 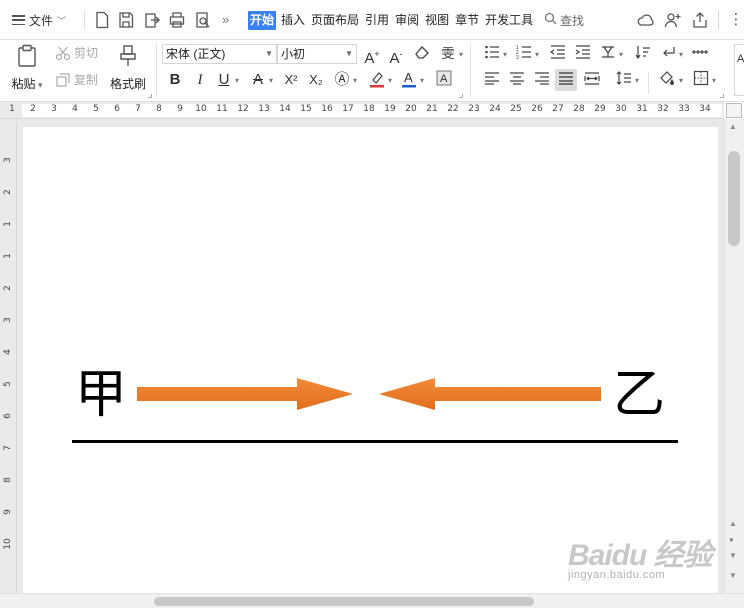 What do you see at coordinates (700, 54) in the screenshot?
I see `tab-stops-icon` at bounding box center [700, 54].